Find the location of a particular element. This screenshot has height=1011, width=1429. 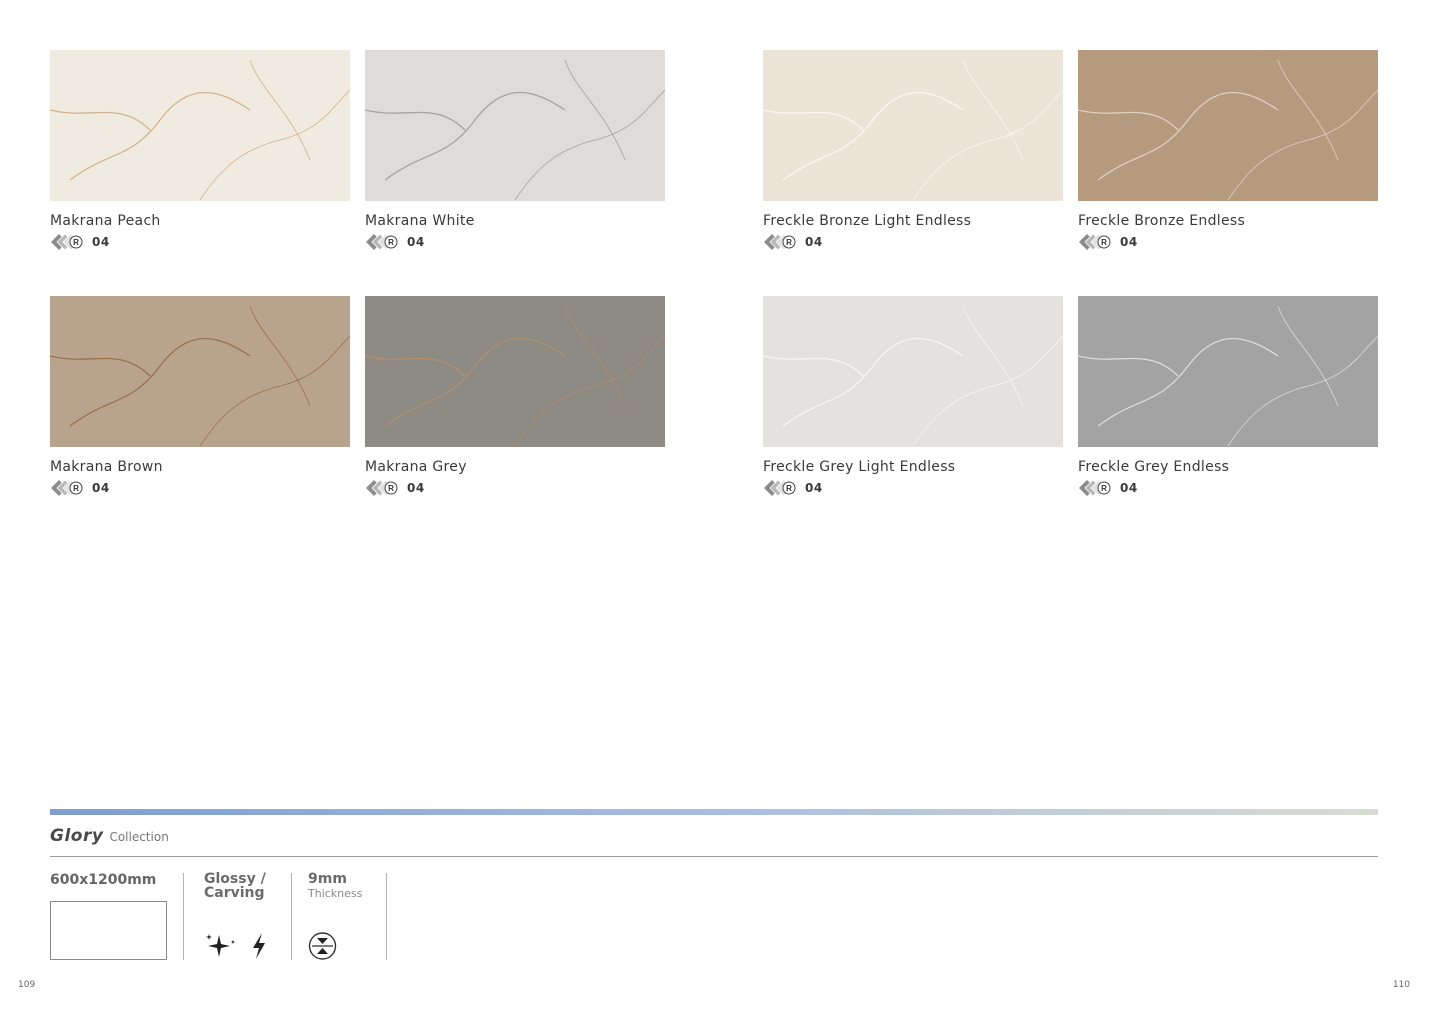

tile-freckle-grey-endless: Freckle Grey Endless R 04 is located at coordinates (1228, 396).